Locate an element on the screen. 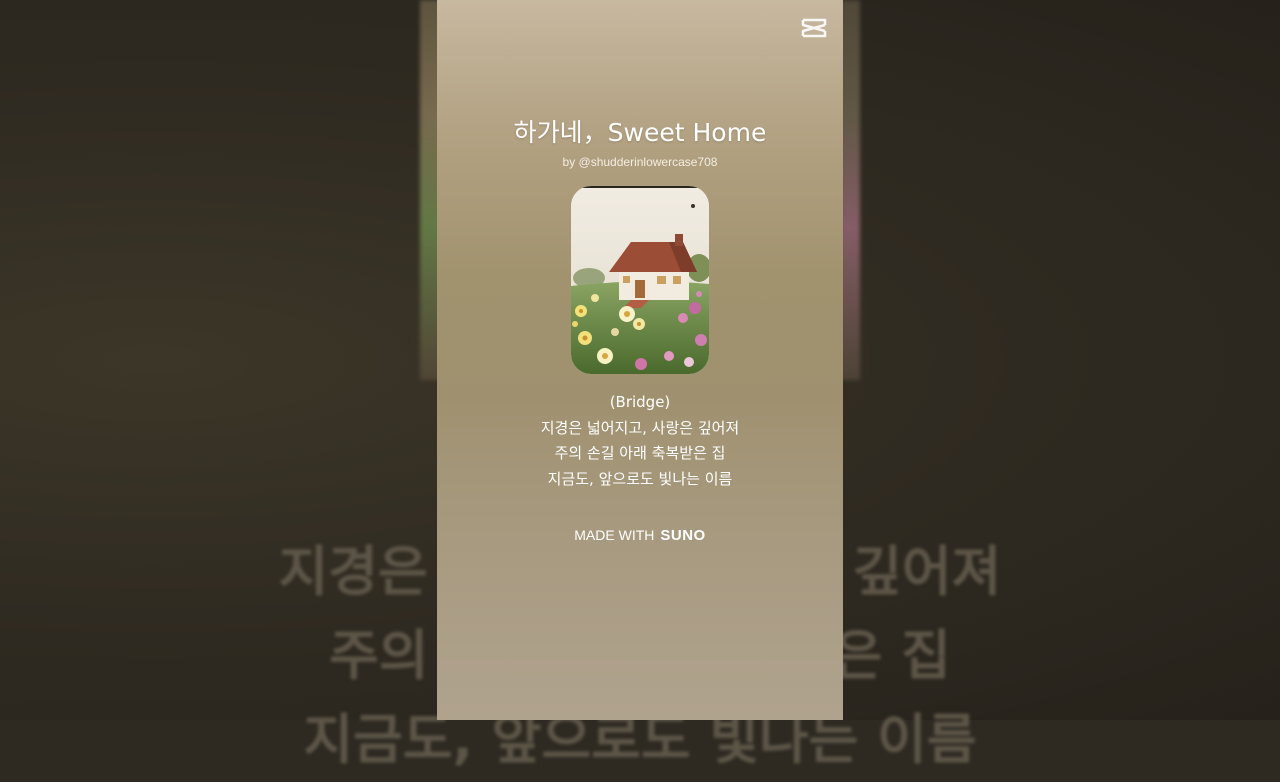  cottage-illustration is located at coordinates (640, 280).